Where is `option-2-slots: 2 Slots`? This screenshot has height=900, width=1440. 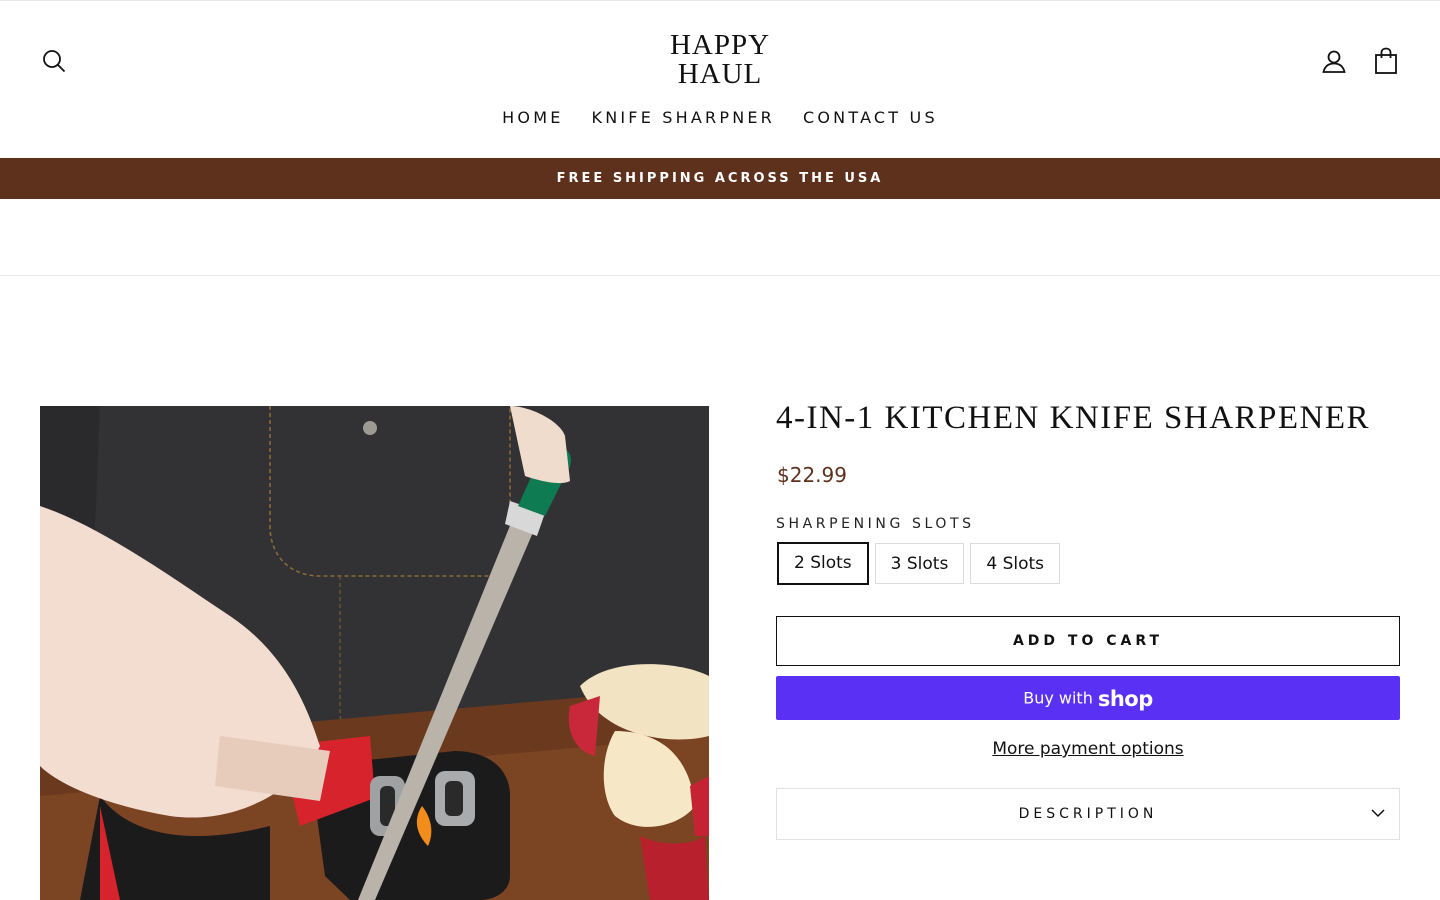 option-2-slots: 2 Slots is located at coordinates (823, 563).